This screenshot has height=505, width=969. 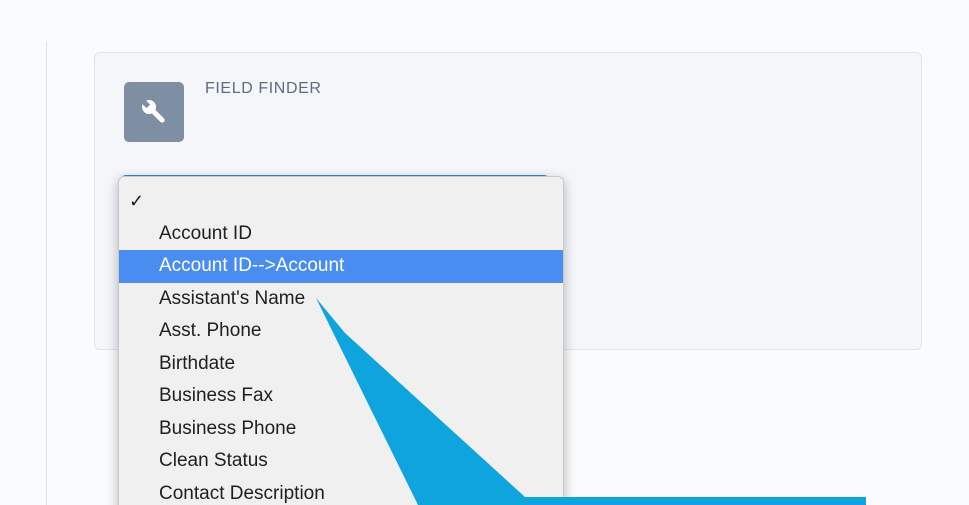 What do you see at coordinates (216, 395) in the screenshot?
I see `dropdown-option-label: Business Fax` at bounding box center [216, 395].